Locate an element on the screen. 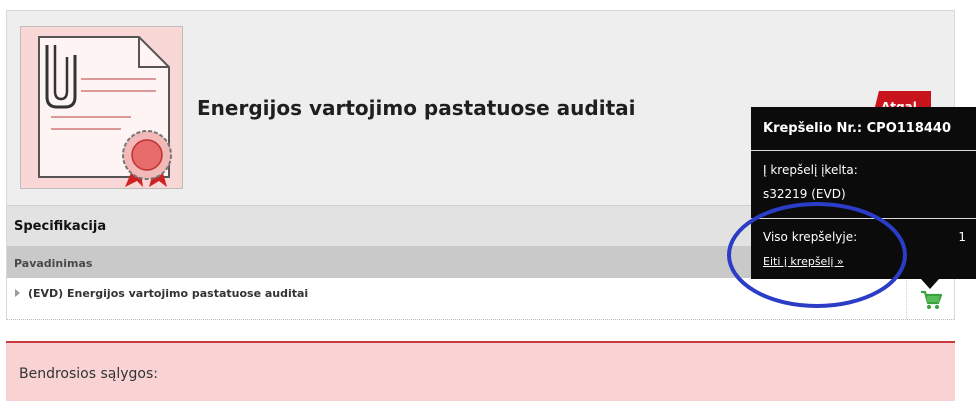 This screenshot has width=977, height=401. product-thumbnail is located at coordinates (101, 107).